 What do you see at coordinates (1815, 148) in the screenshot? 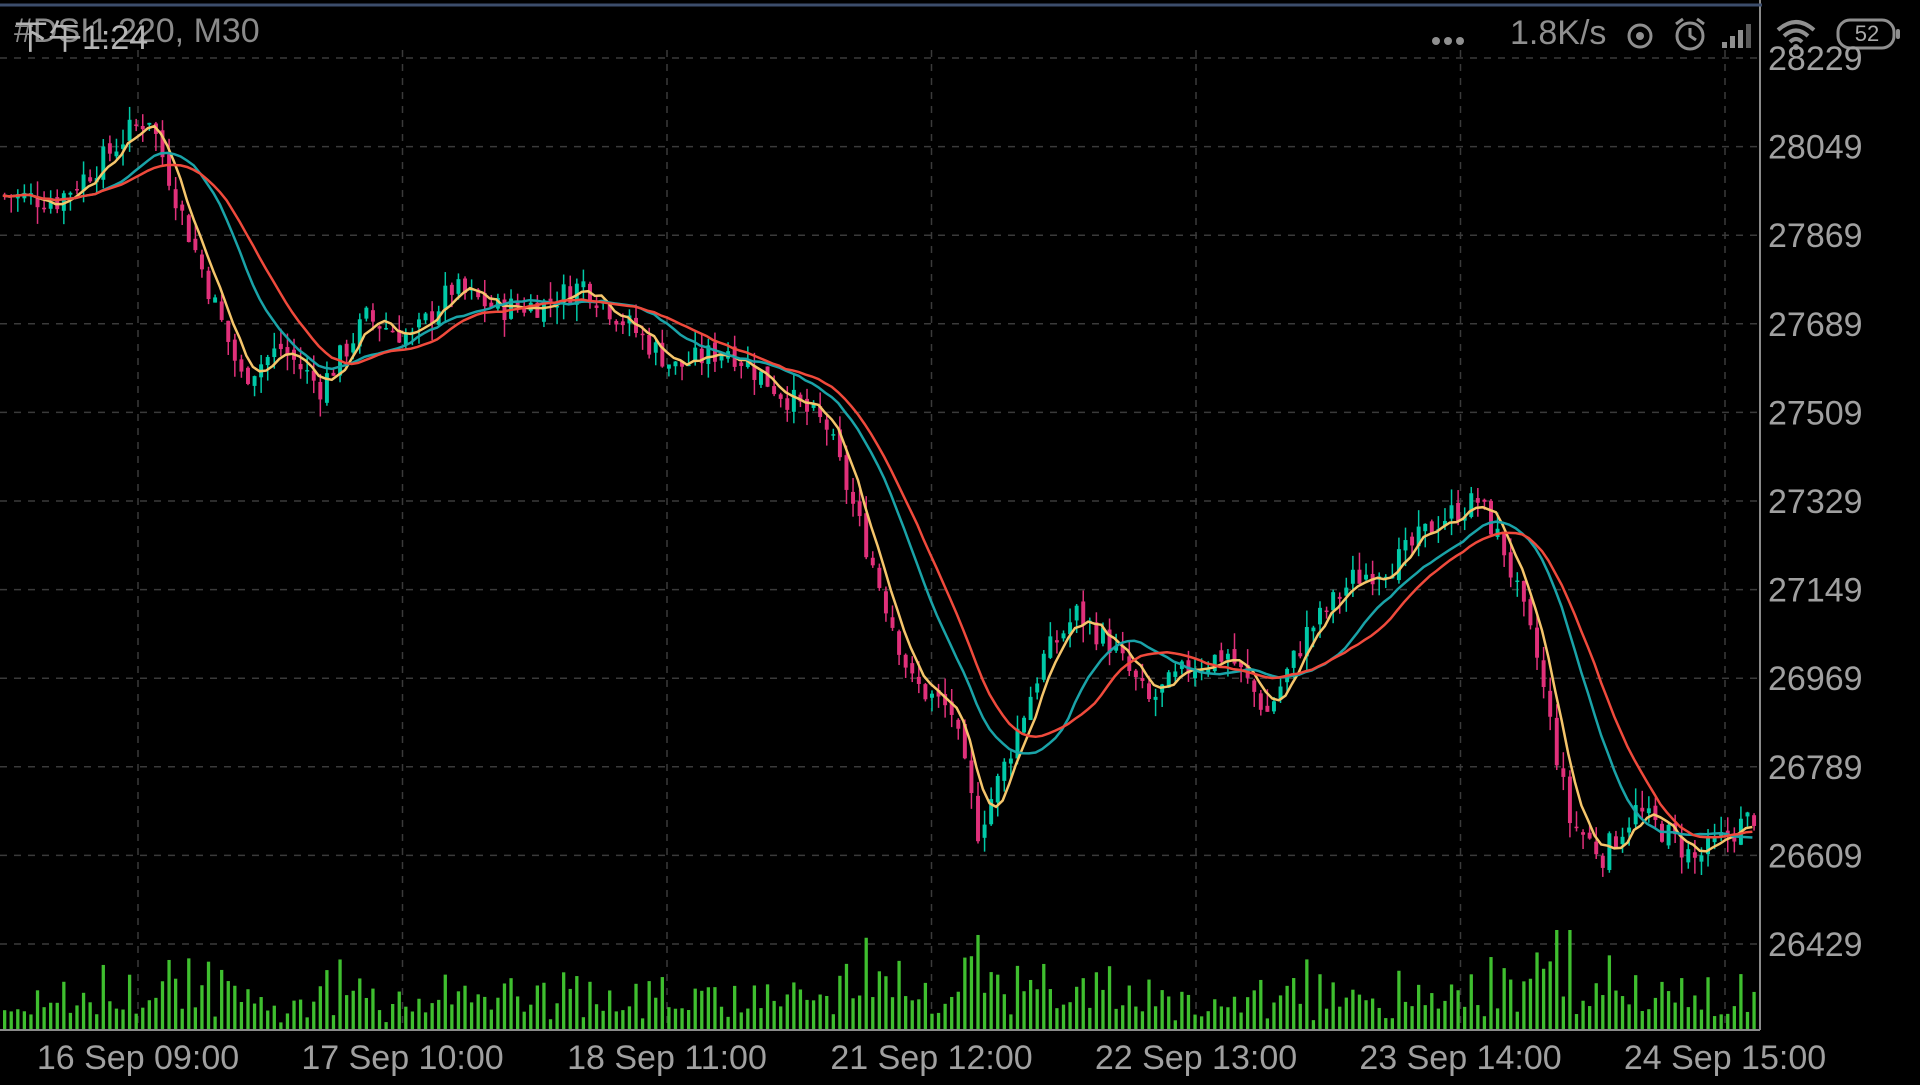
I see `y-tick-label: 28049` at bounding box center [1815, 148].